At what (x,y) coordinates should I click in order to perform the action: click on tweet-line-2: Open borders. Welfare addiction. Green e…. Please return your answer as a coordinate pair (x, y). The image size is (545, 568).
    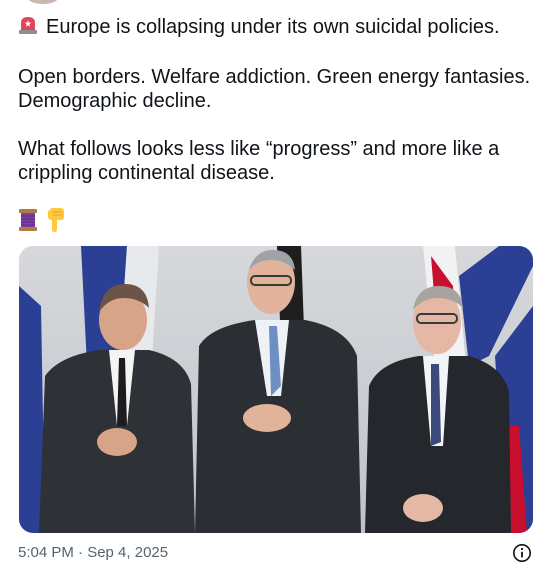
    Looking at the image, I should click on (274, 89).